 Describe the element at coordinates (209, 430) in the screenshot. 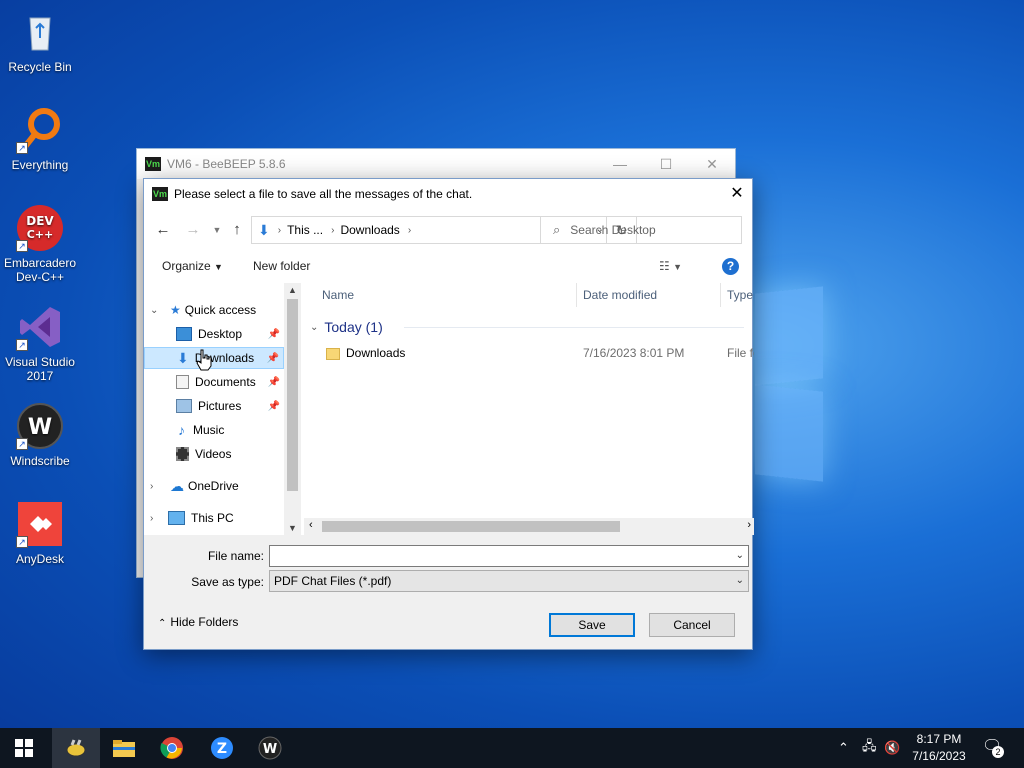

I see `nav-item-label: Music` at that location.